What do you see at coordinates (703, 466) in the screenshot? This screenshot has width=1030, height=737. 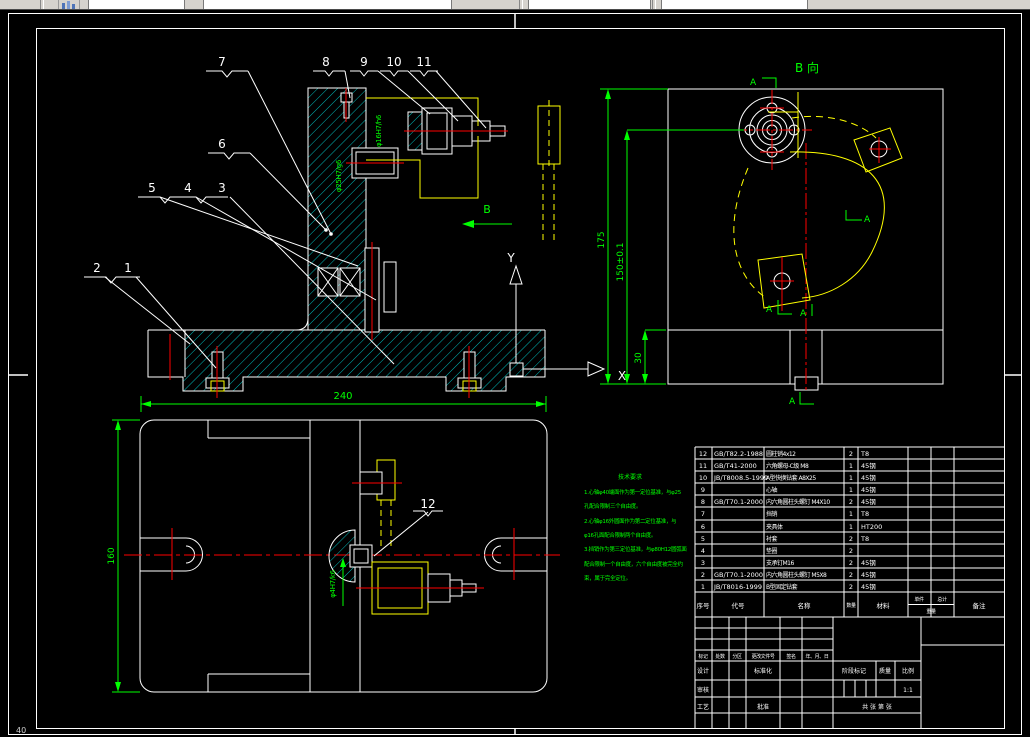 I see `svg-text: 11` at bounding box center [703, 466].